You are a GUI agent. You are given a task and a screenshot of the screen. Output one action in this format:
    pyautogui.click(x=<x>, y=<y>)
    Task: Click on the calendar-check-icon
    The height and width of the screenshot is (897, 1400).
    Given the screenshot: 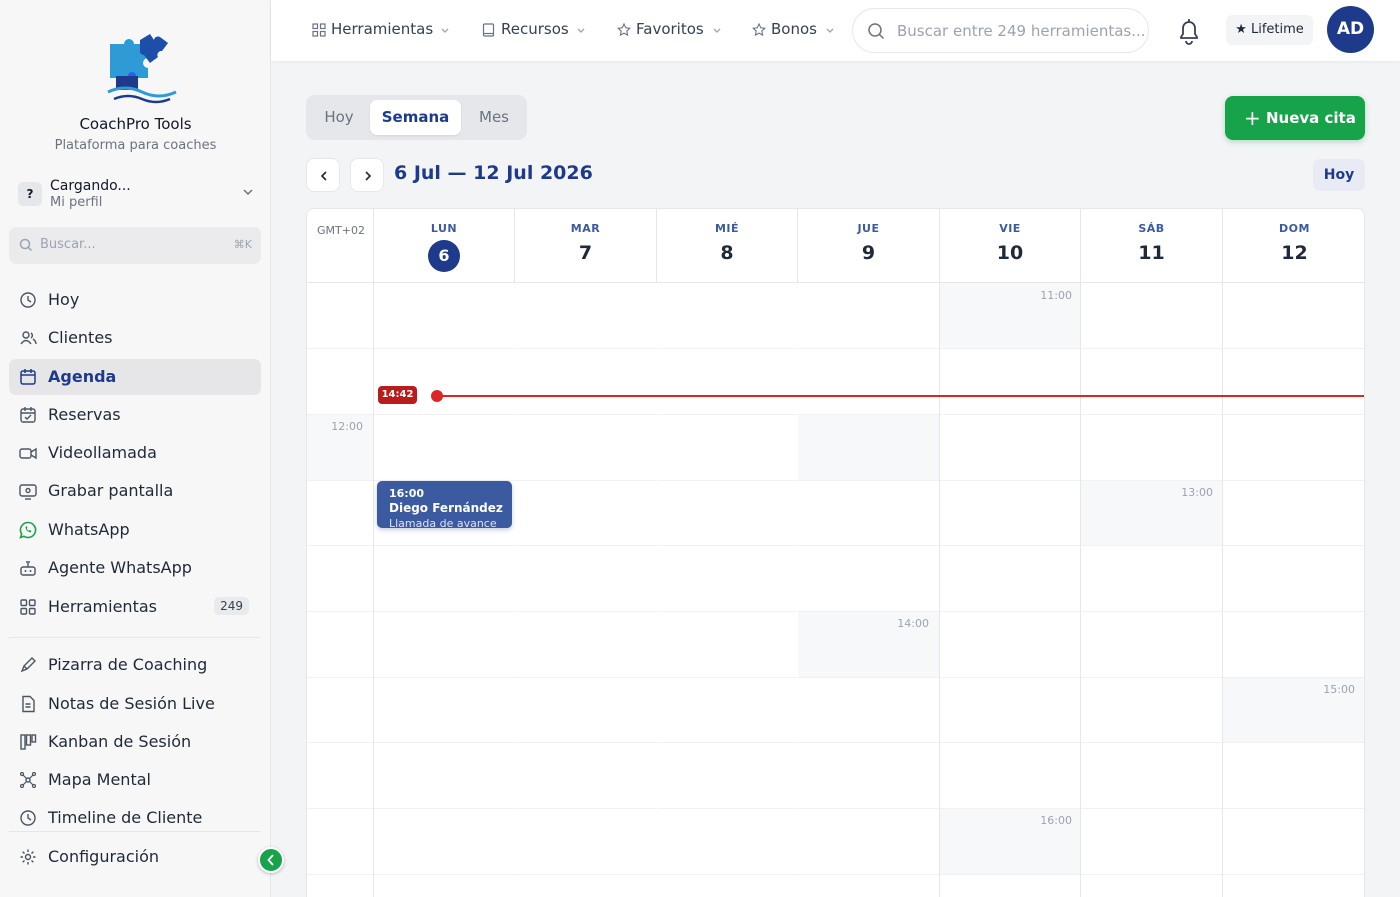 What is the action you would take?
    pyautogui.click(x=28, y=415)
    